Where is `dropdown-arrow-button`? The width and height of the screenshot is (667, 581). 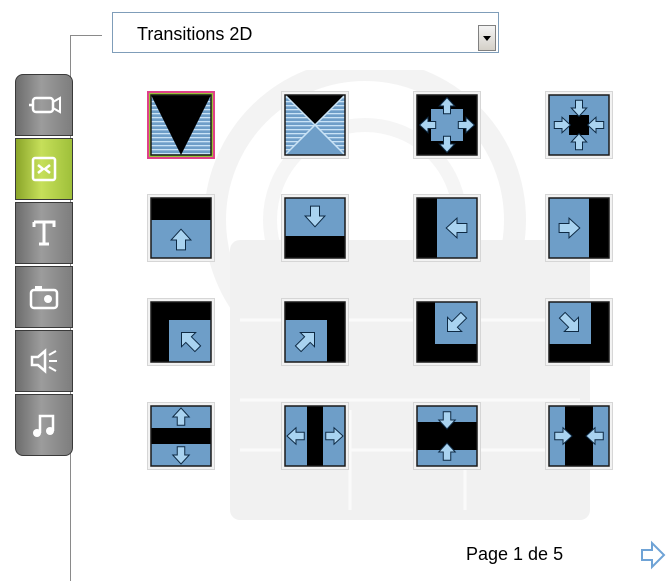
dropdown-arrow-button is located at coordinates (487, 38).